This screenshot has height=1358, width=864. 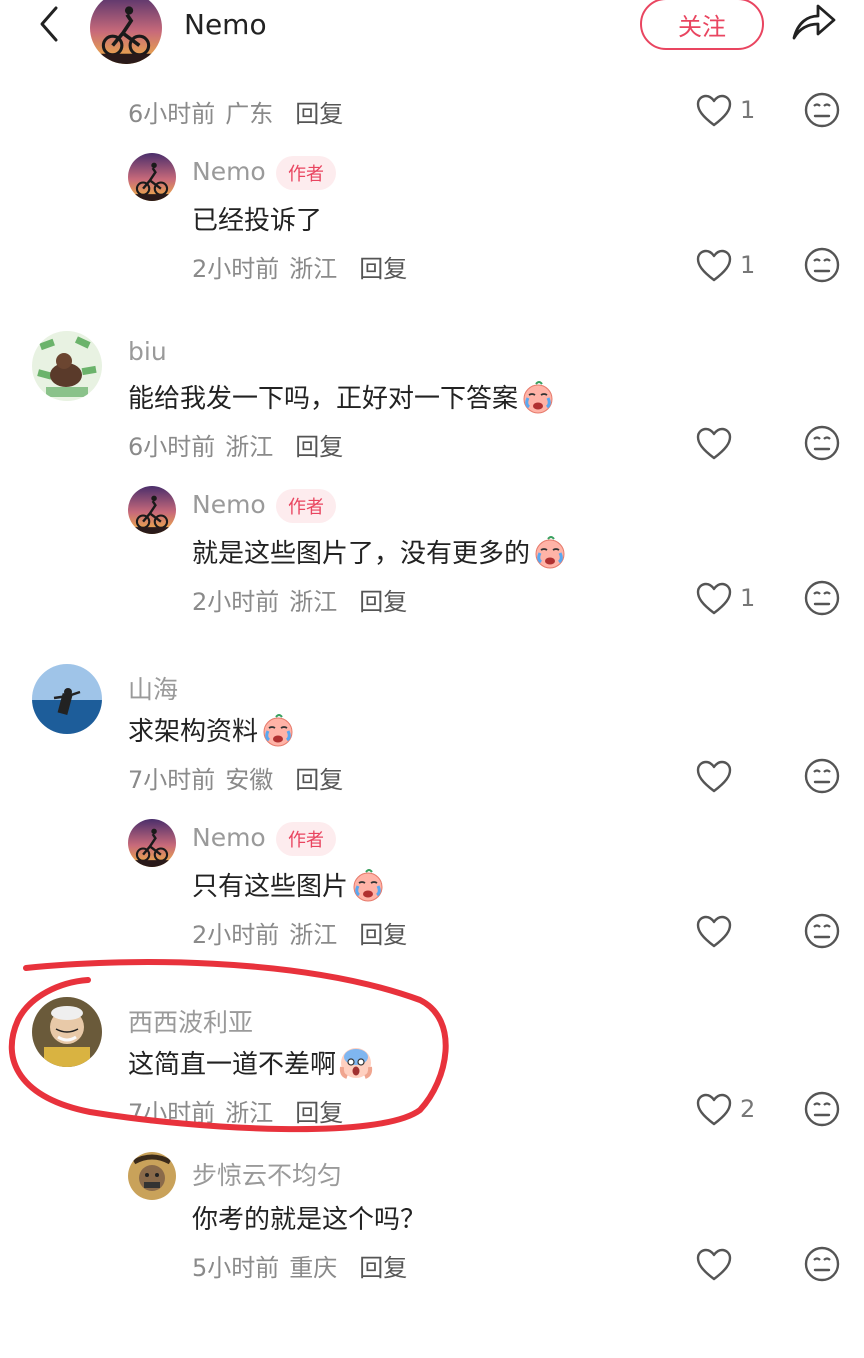 What do you see at coordinates (257, 218) in the screenshot?
I see `comment-text: 已经投诉了` at bounding box center [257, 218].